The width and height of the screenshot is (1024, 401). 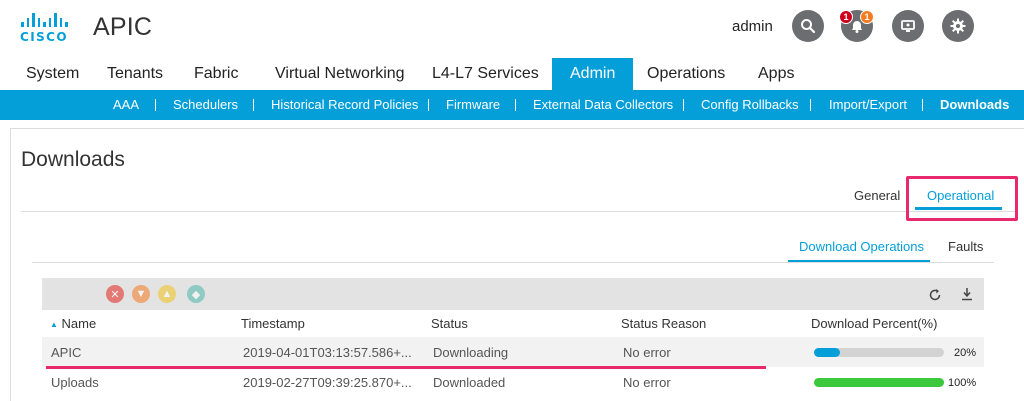 I want to click on app-title: APIC, so click(x=123, y=27).